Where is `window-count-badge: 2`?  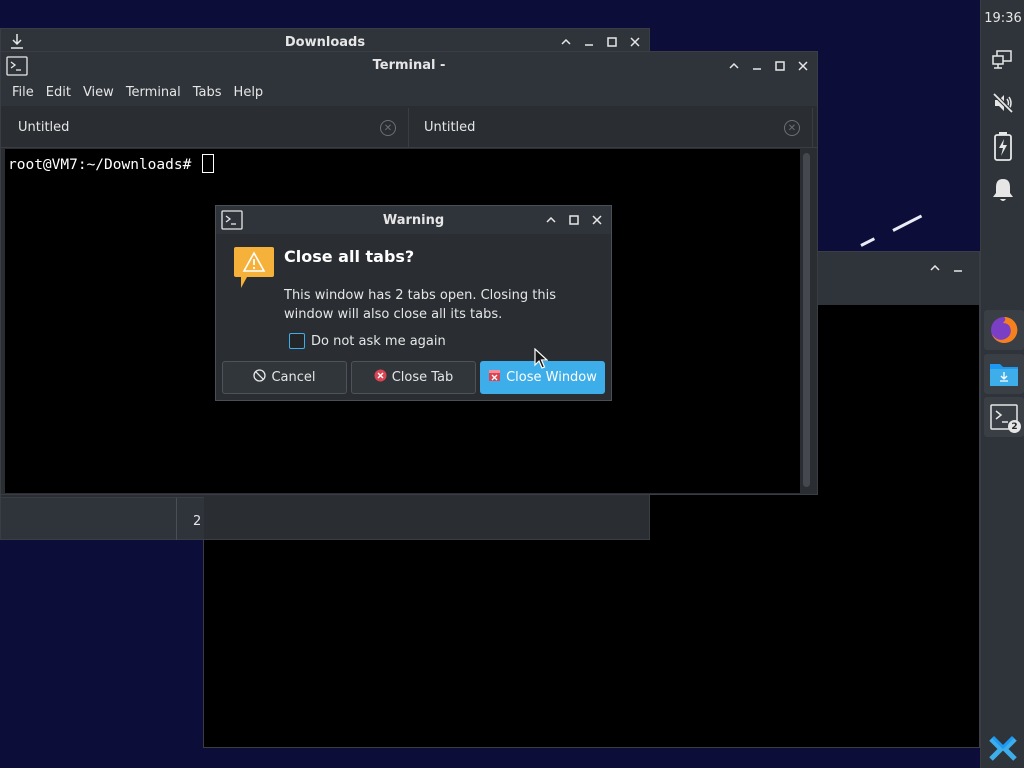
window-count-badge: 2 is located at coordinates (1014, 426).